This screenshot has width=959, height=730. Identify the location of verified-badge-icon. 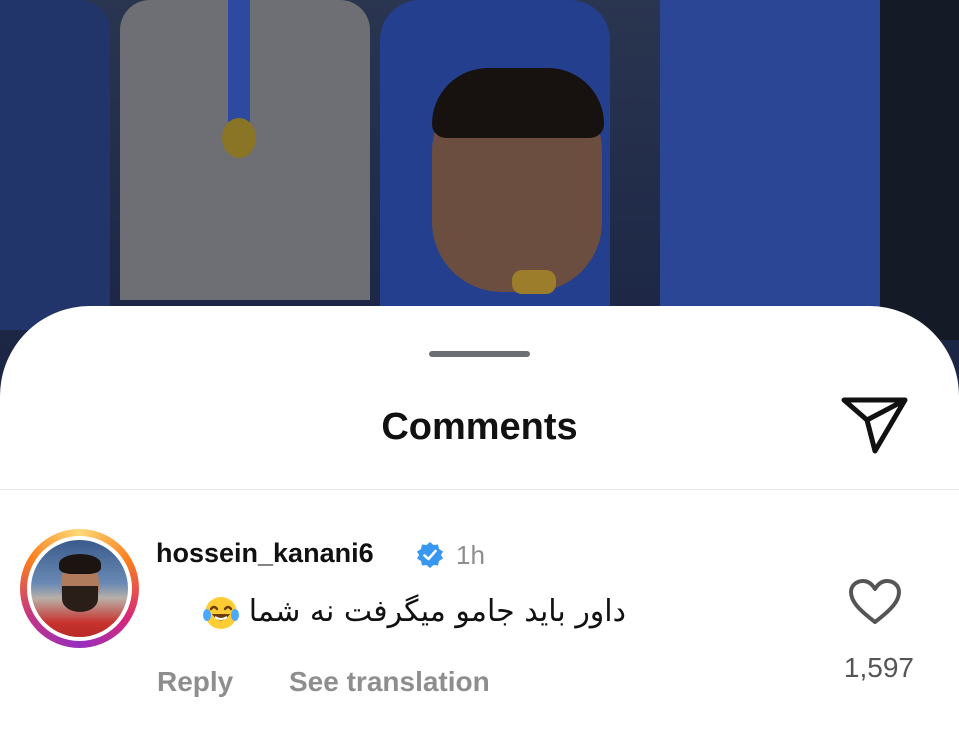
(430, 555).